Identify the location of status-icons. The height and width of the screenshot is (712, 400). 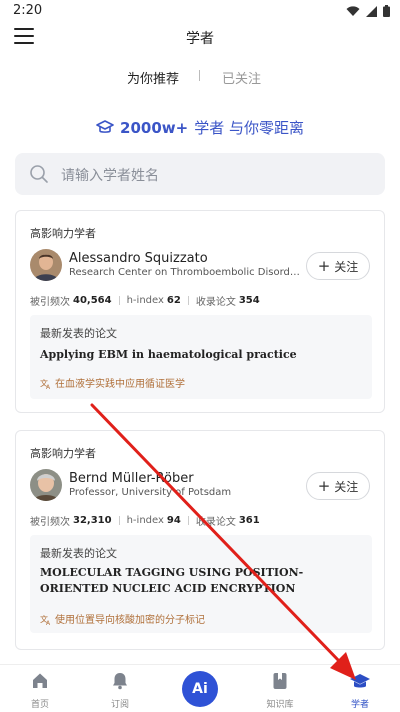
(368, 11).